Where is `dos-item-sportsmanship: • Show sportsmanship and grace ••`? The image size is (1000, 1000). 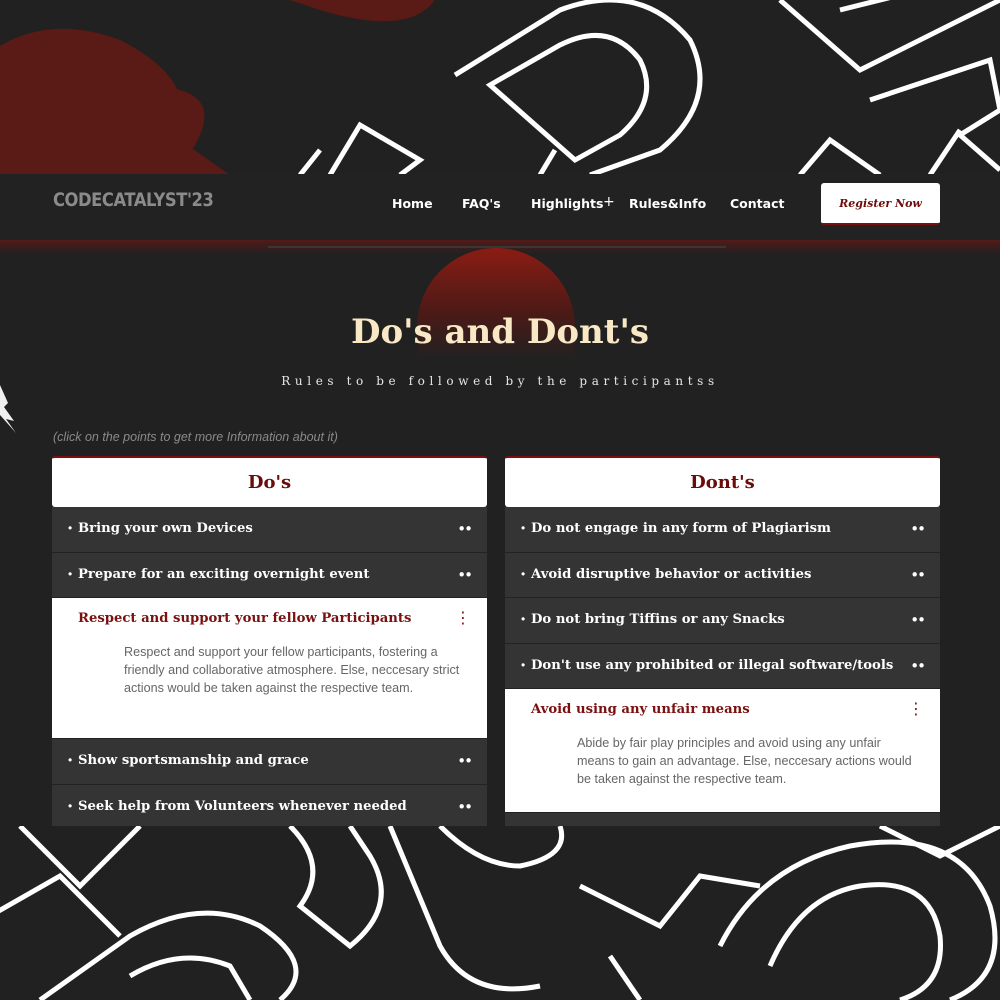 dos-item-sportsmanship: • Show sportsmanship and grace •• is located at coordinates (269, 762).